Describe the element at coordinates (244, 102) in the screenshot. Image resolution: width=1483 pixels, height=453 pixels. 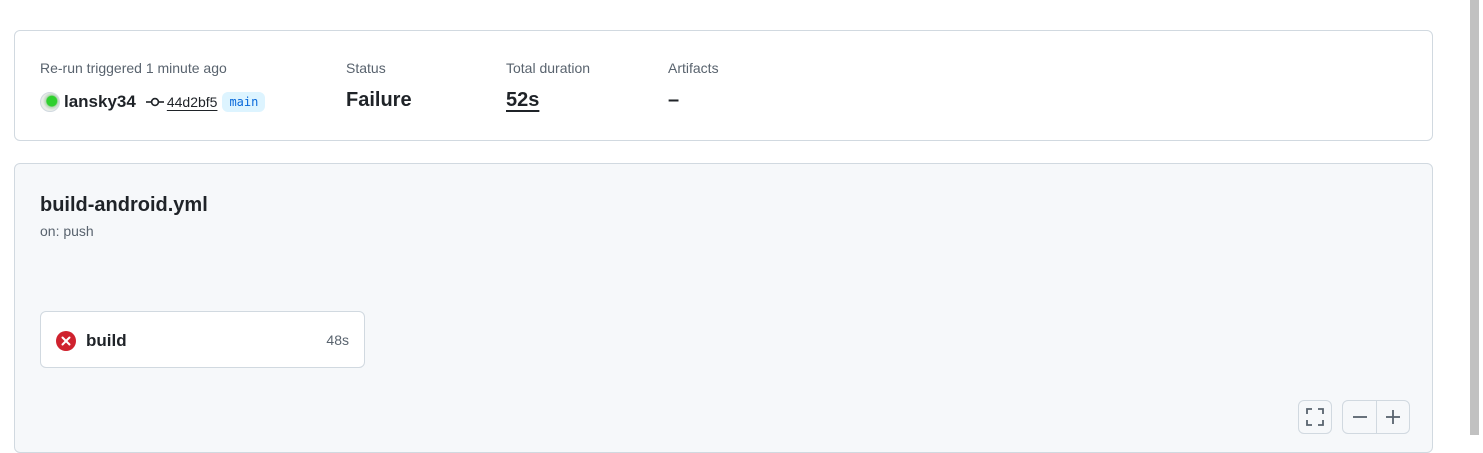
I see `branch-badge: main` at that location.